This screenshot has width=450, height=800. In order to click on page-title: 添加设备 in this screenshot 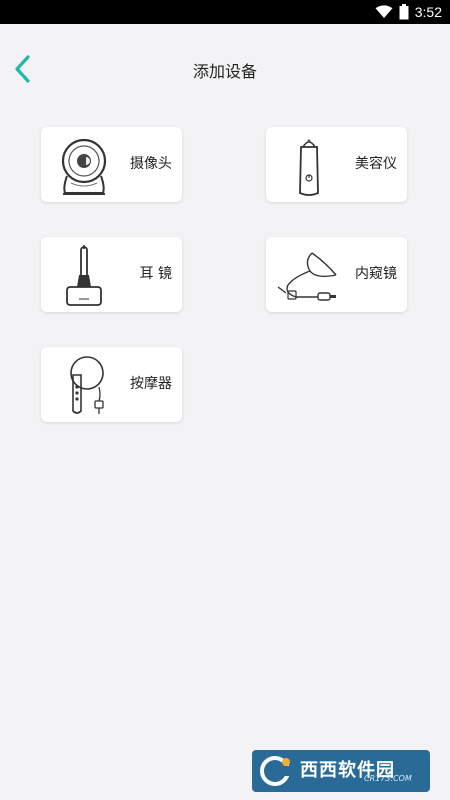, I will do `click(224, 71)`.